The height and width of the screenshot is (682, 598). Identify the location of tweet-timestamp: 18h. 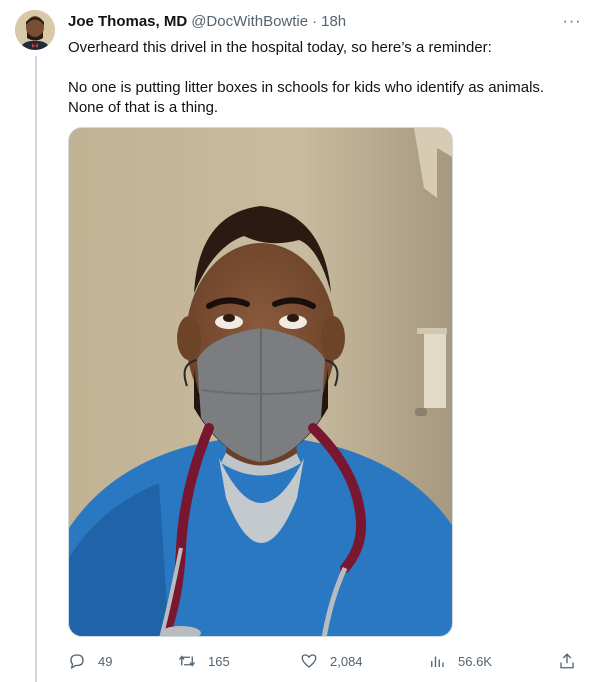
(333, 22).